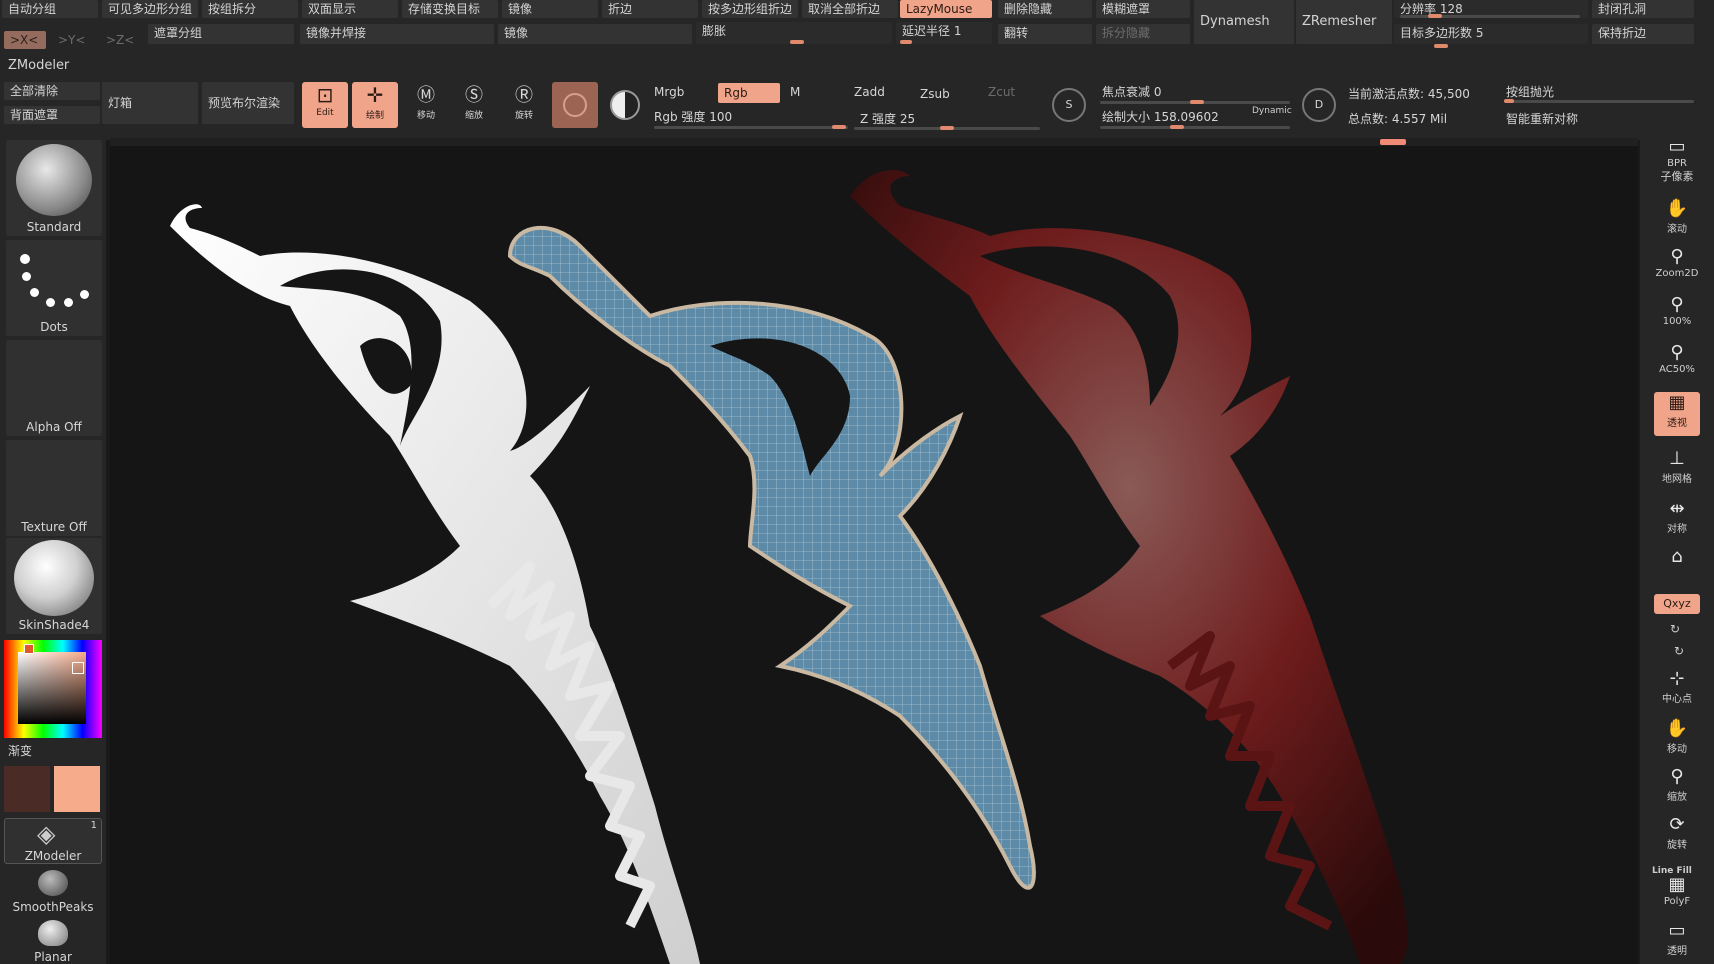 This screenshot has height=964, width=1714. Describe the element at coordinates (749, 93) in the screenshot. I see `rgb-button: Rgb` at that location.